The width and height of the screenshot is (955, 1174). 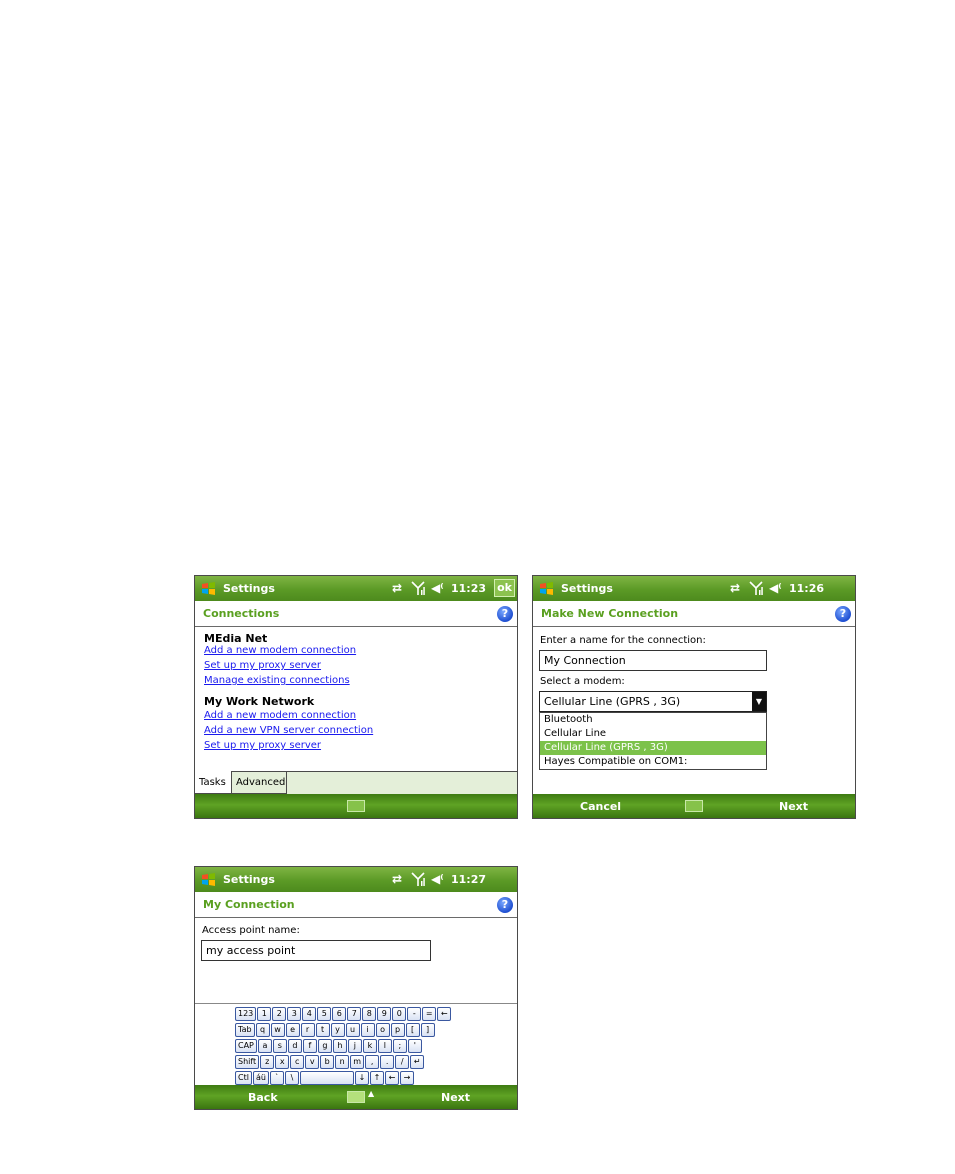 I want to click on keyboard-key: 2, so click(x=279, y=1014).